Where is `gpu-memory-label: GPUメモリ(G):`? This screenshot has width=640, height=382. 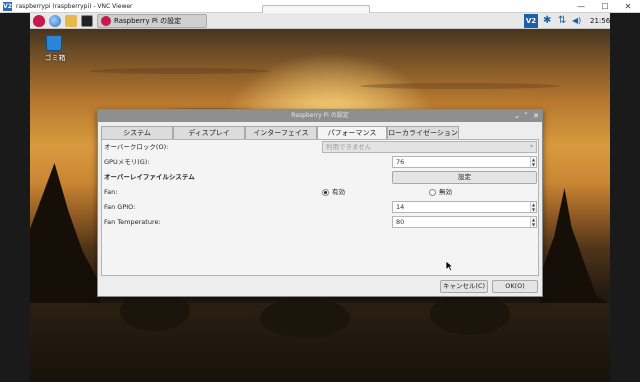 gpu-memory-label: GPUメモリ(G): is located at coordinates (127, 162).